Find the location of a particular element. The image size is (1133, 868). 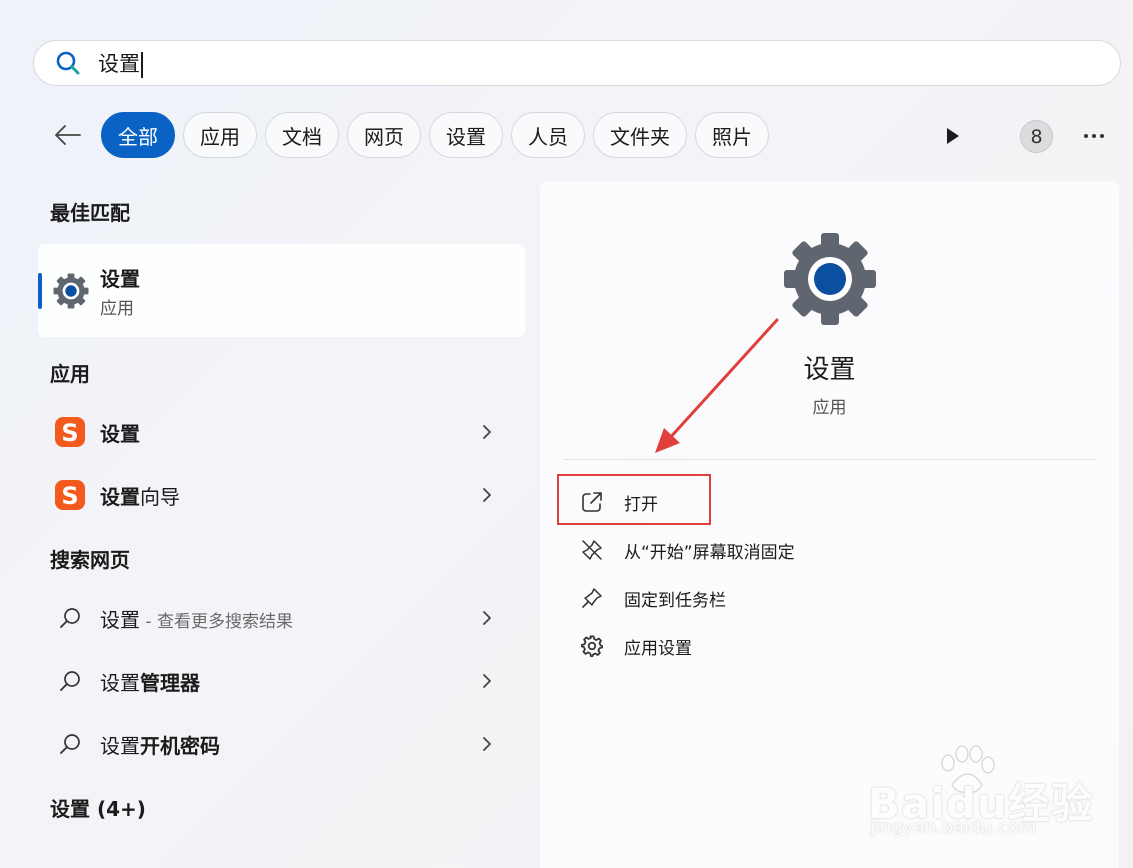

best-match-subtitle: 应用 is located at coordinates (117, 309).